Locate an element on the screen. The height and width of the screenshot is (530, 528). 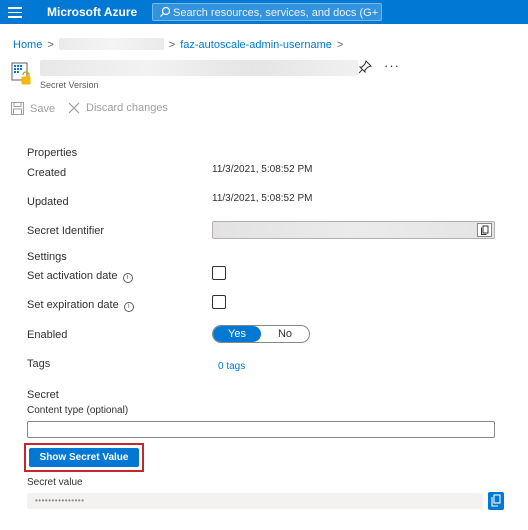
created-label: Created is located at coordinates (47, 173).